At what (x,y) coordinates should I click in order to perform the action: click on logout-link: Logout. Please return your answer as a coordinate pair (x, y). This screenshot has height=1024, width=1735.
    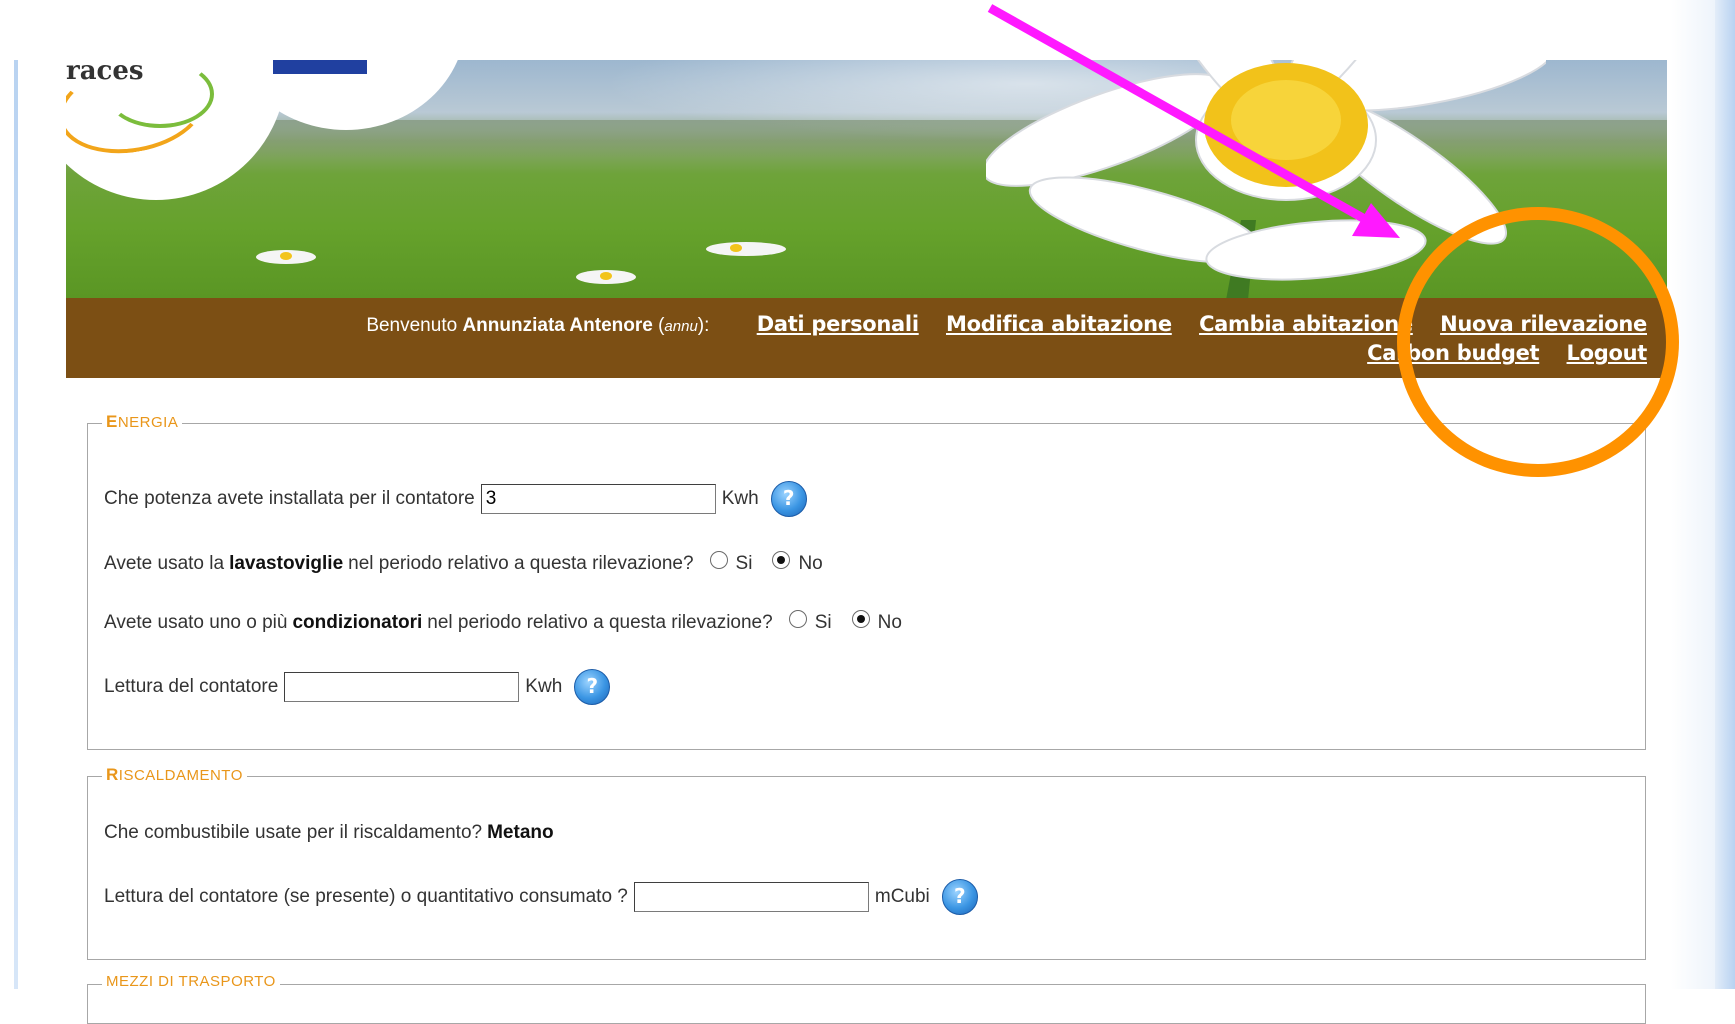
    Looking at the image, I should click on (1607, 353).